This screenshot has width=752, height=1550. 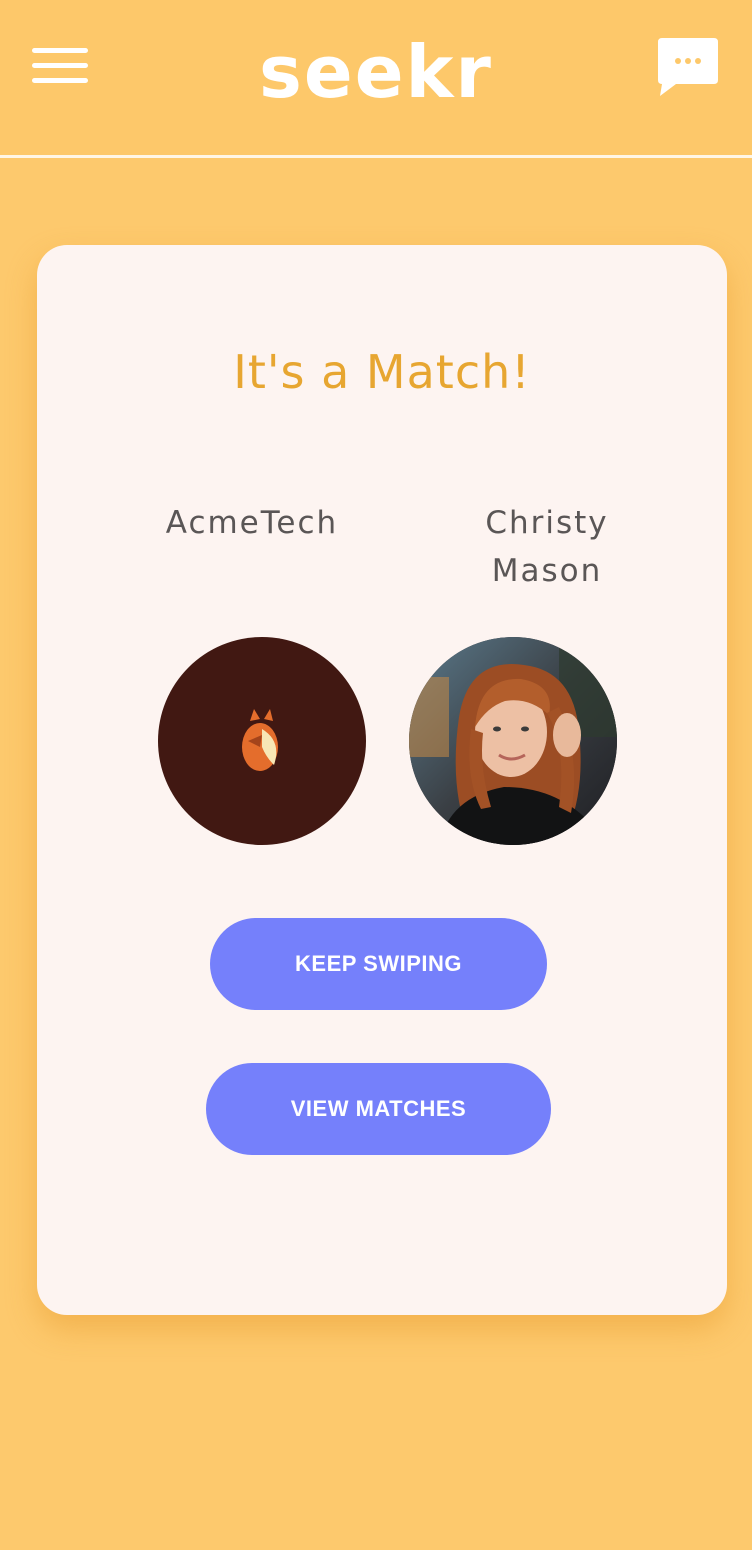 I want to click on candidate-avatar, so click(x=513, y=741).